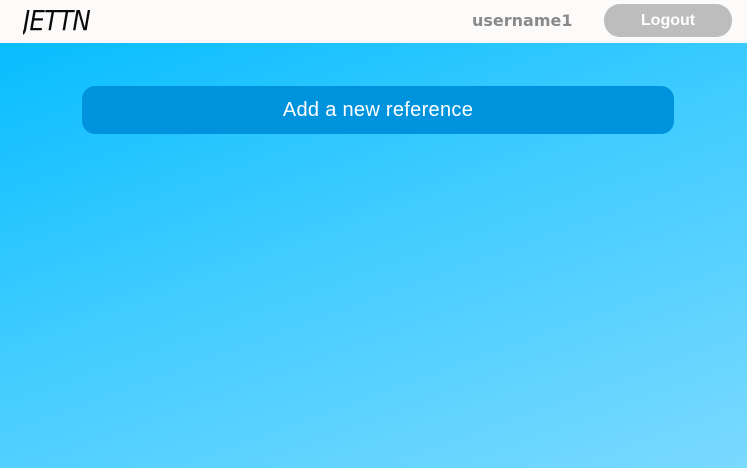  What do you see at coordinates (373, 21) in the screenshot?
I see `top-navigation-bar: JETTN username1 Logout` at bounding box center [373, 21].